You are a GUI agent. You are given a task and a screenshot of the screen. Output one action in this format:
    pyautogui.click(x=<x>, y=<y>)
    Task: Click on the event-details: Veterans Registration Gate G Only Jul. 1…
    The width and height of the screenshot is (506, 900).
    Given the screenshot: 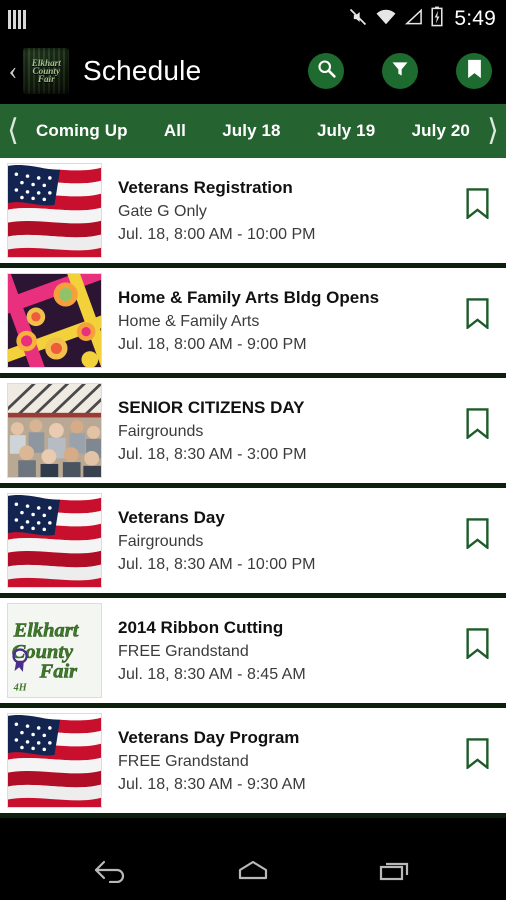 What is the action you would take?
    pyautogui.click(x=283, y=211)
    